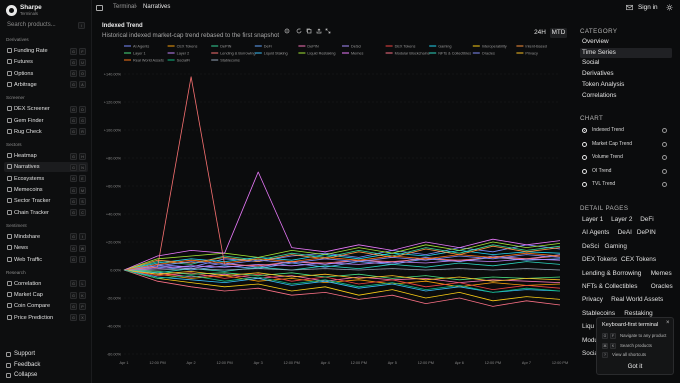  Describe the element at coordinates (638, 313) in the screenshot. I see `detail-page-link: Restaking` at that location.